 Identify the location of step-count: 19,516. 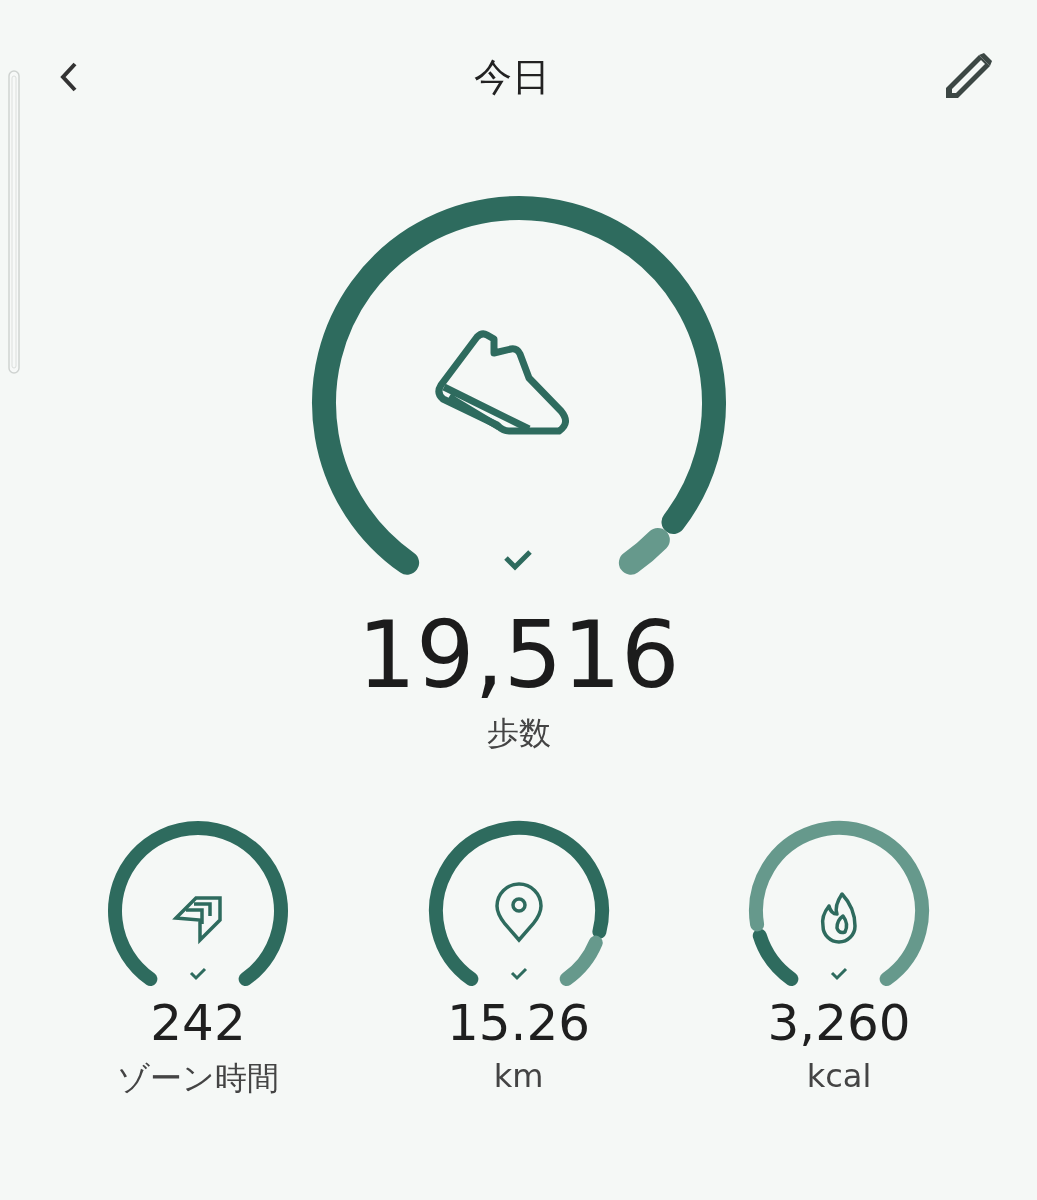
(518, 656).